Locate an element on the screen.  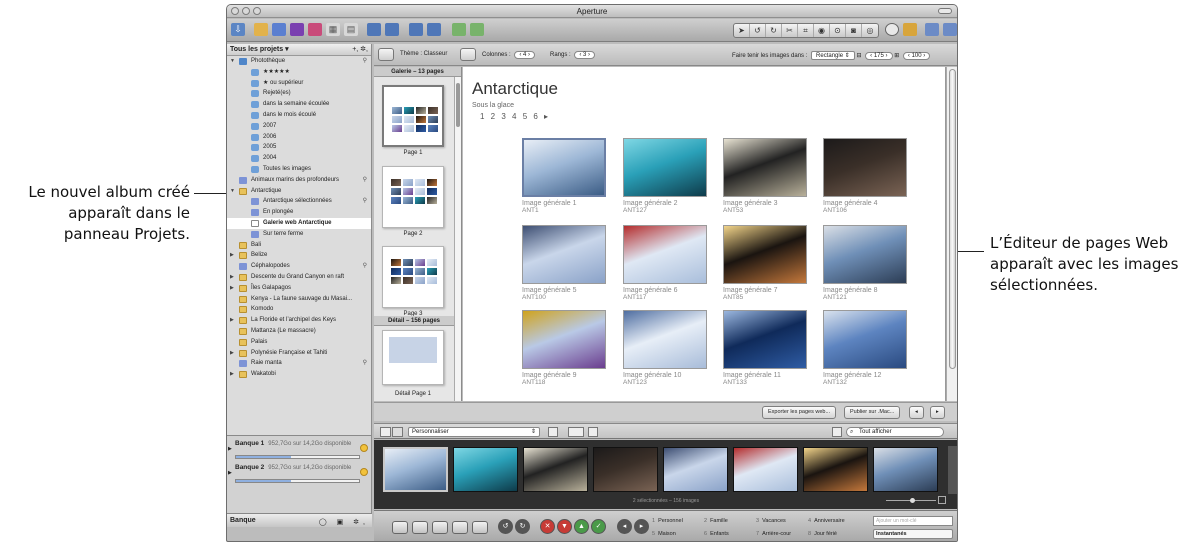
image-code: ANT121 is located at coordinates (866, 297).